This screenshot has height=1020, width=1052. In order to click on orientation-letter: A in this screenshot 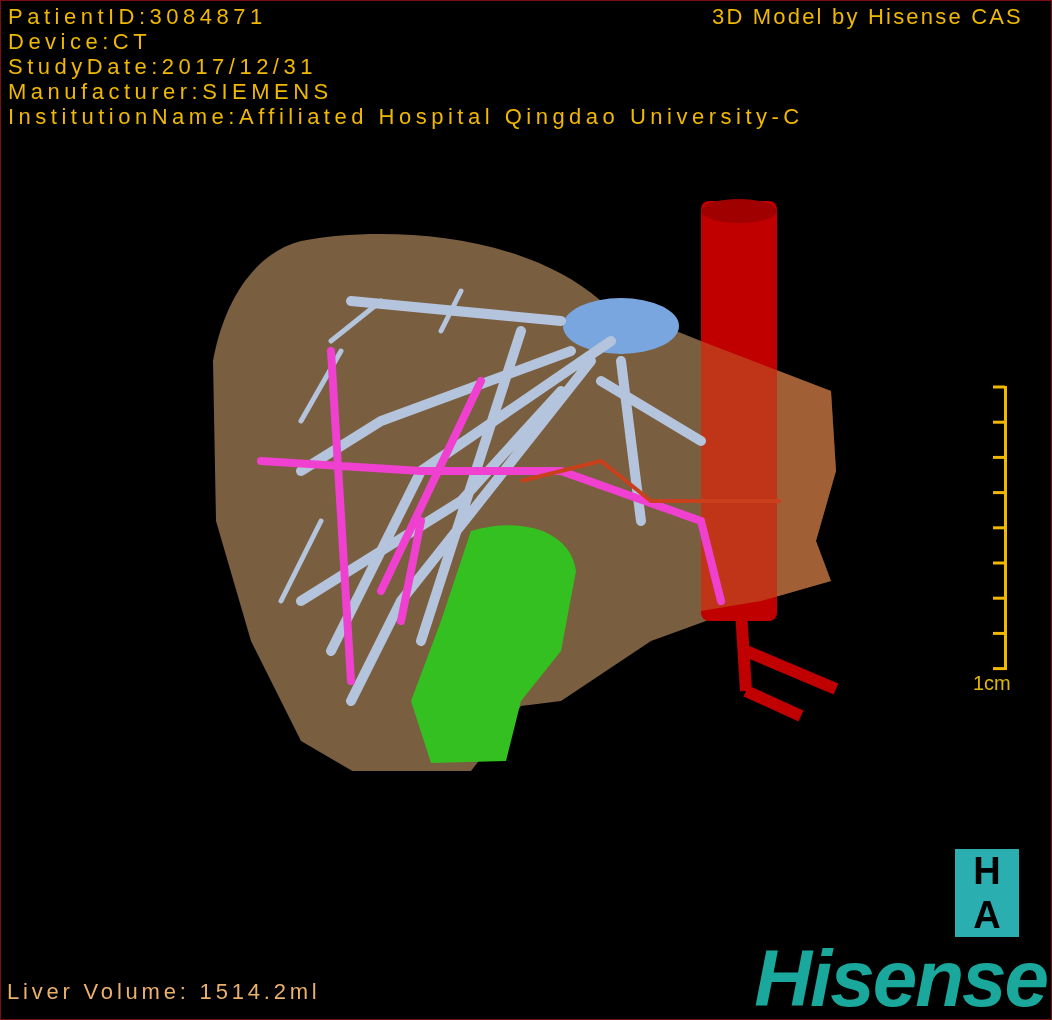, I will do `click(987, 915)`.